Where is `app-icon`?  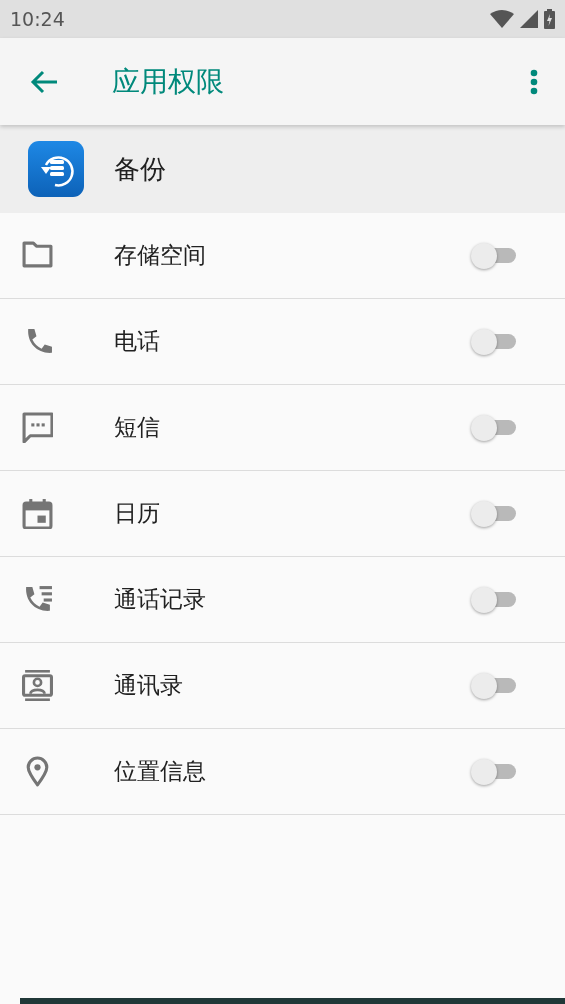
app-icon is located at coordinates (56, 169).